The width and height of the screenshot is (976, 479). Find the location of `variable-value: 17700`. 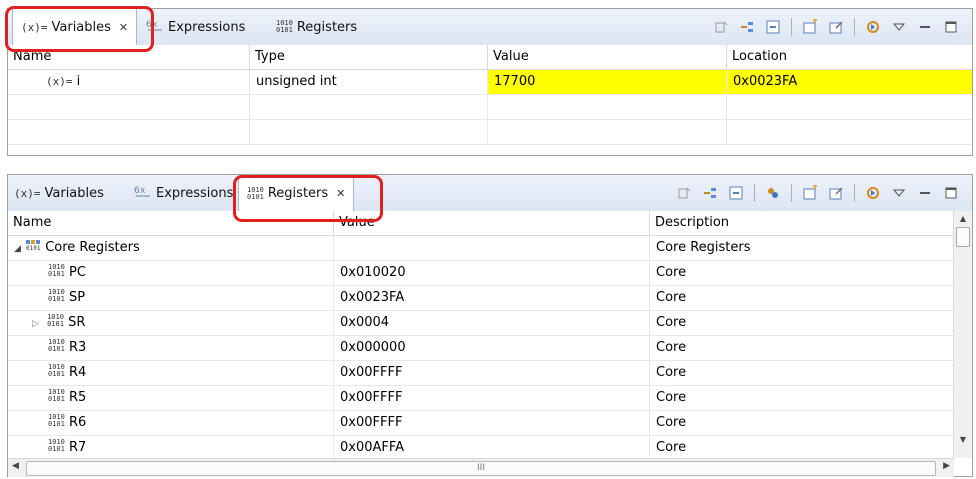

variable-value: 17700 is located at coordinates (607, 82).